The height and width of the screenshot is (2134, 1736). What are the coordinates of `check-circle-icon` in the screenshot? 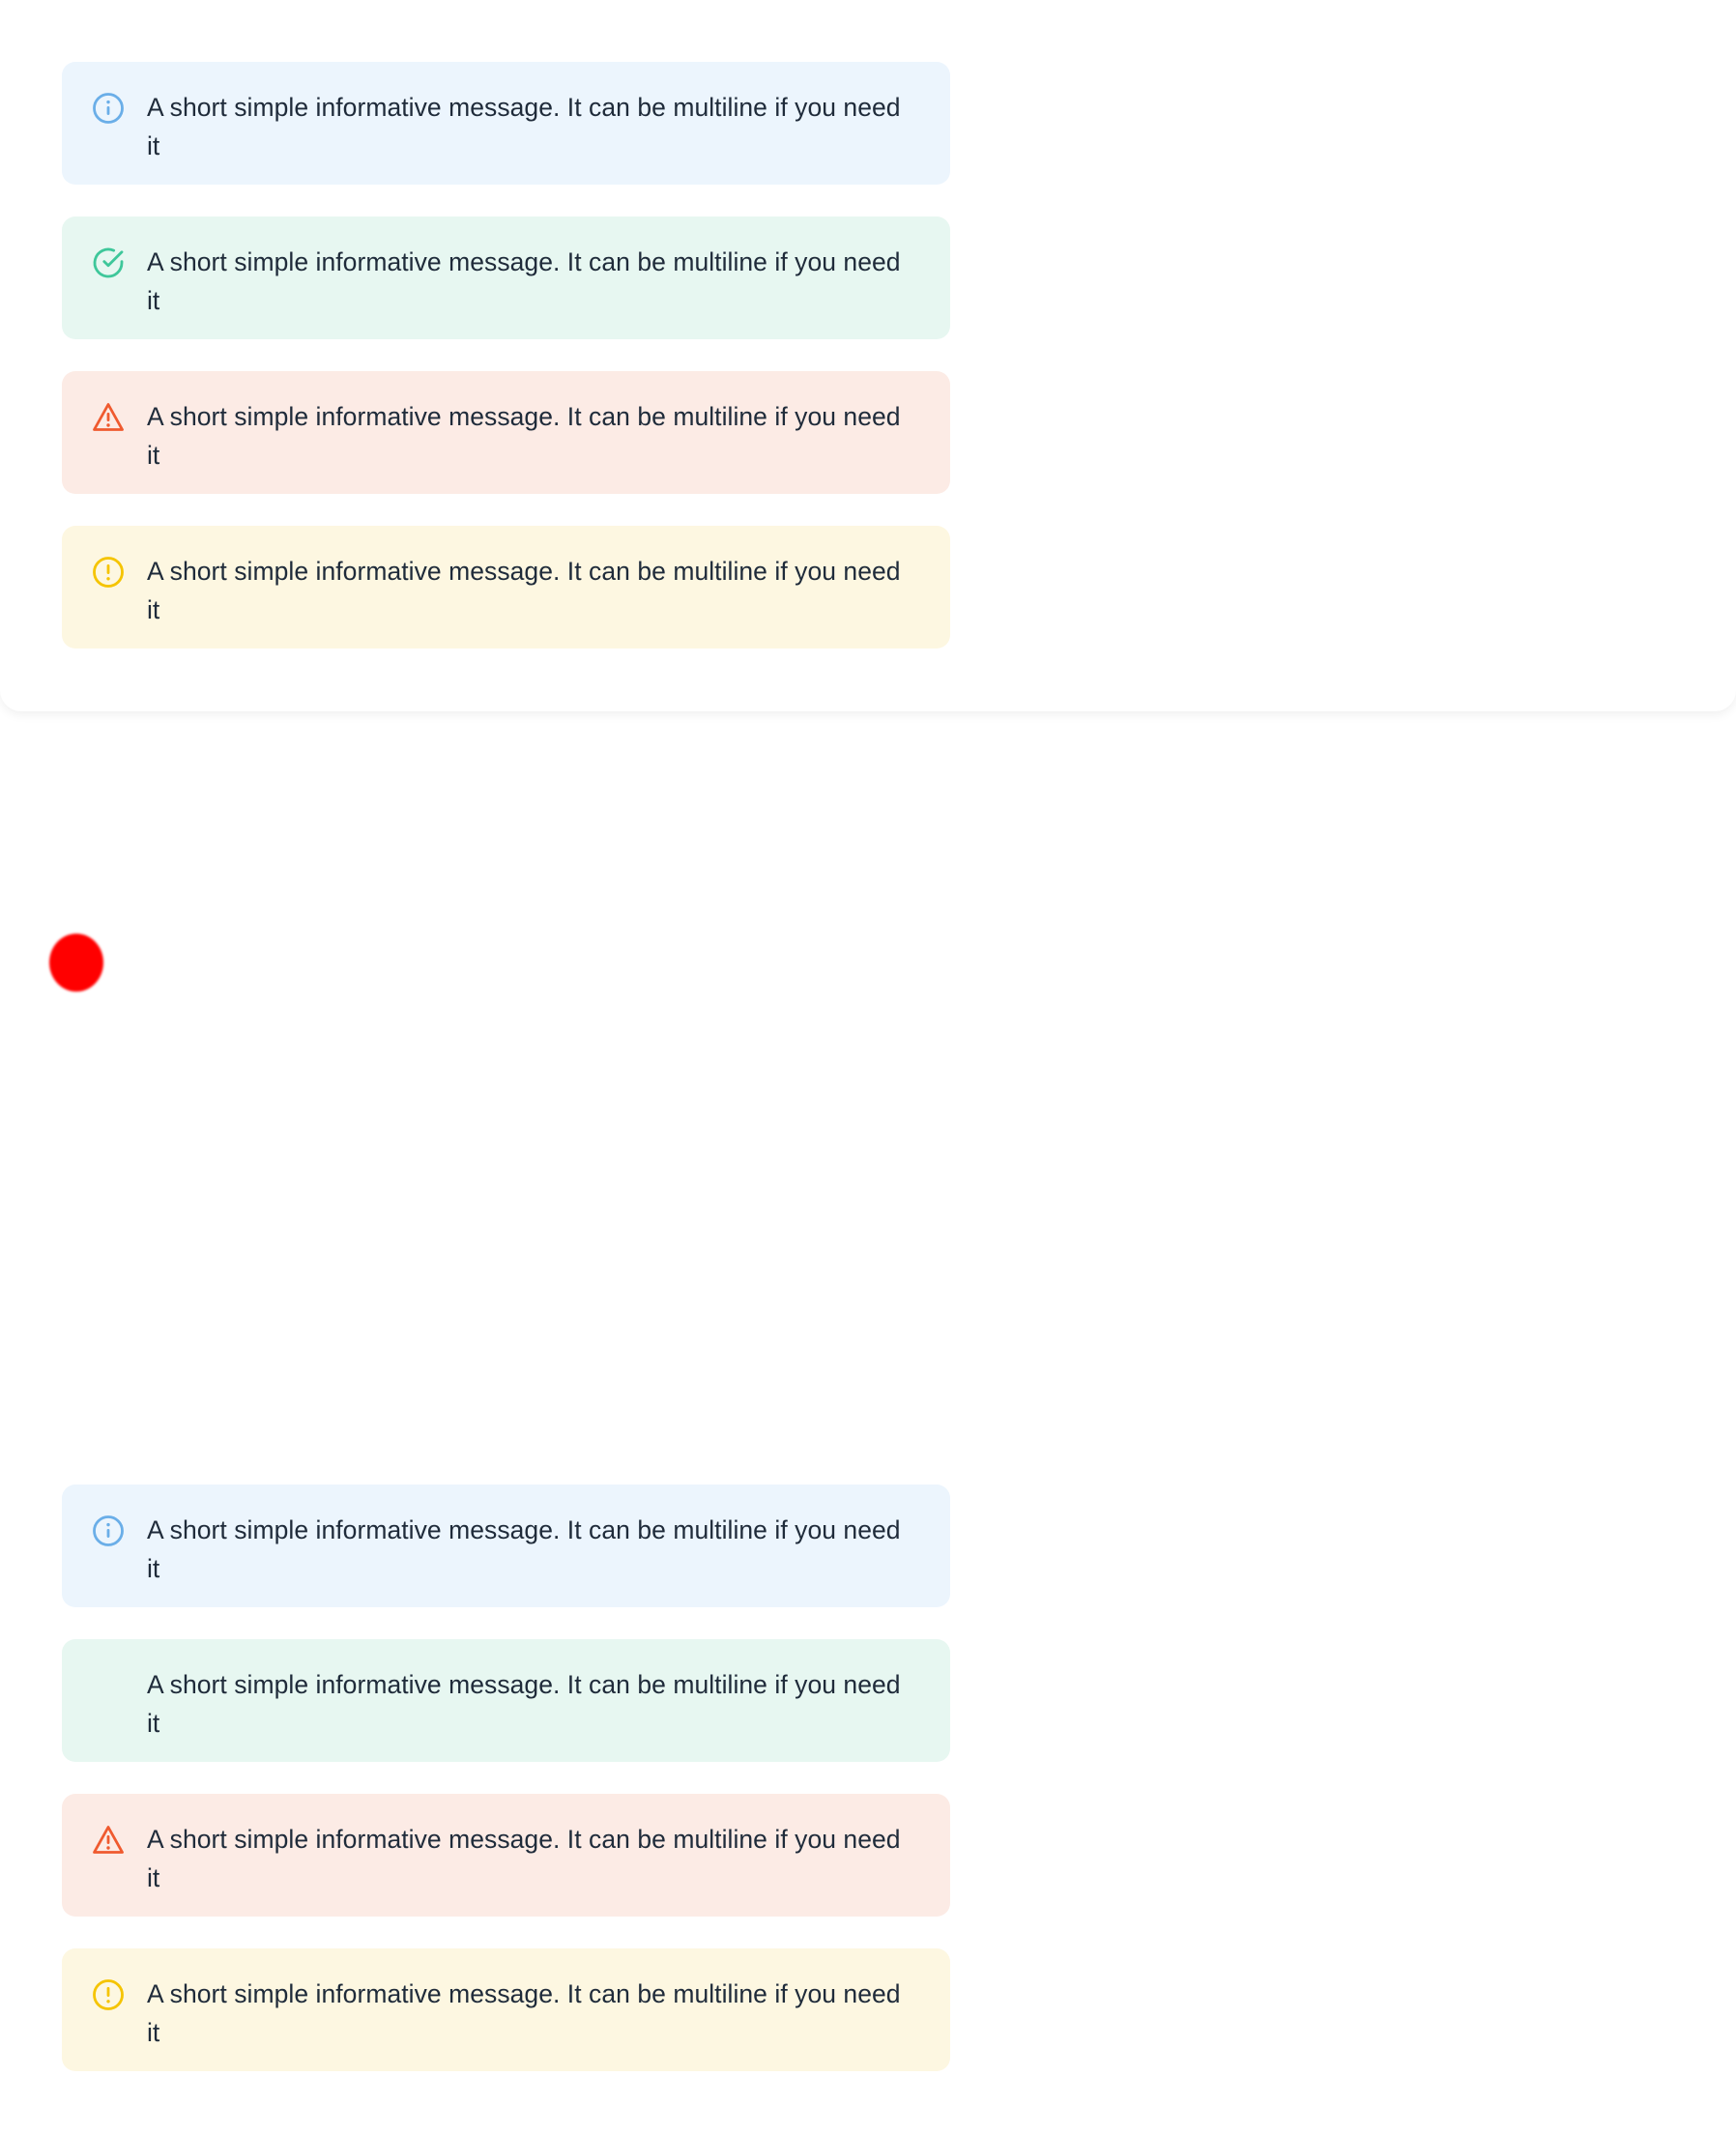 It's located at (108, 263).